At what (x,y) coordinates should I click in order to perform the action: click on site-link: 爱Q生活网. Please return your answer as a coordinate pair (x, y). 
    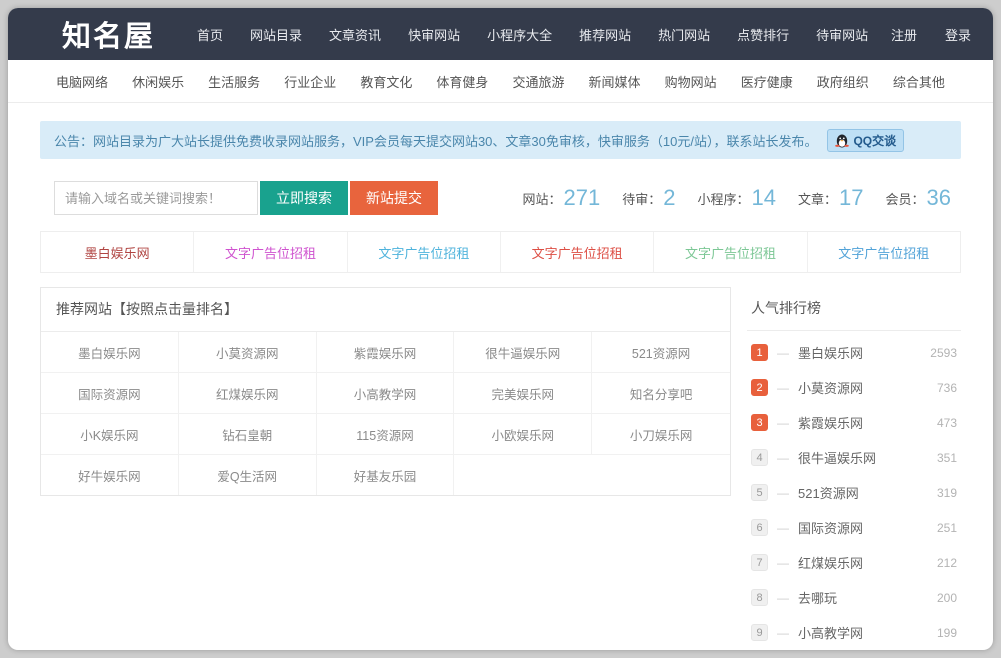
    Looking at the image, I should click on (248, 475).